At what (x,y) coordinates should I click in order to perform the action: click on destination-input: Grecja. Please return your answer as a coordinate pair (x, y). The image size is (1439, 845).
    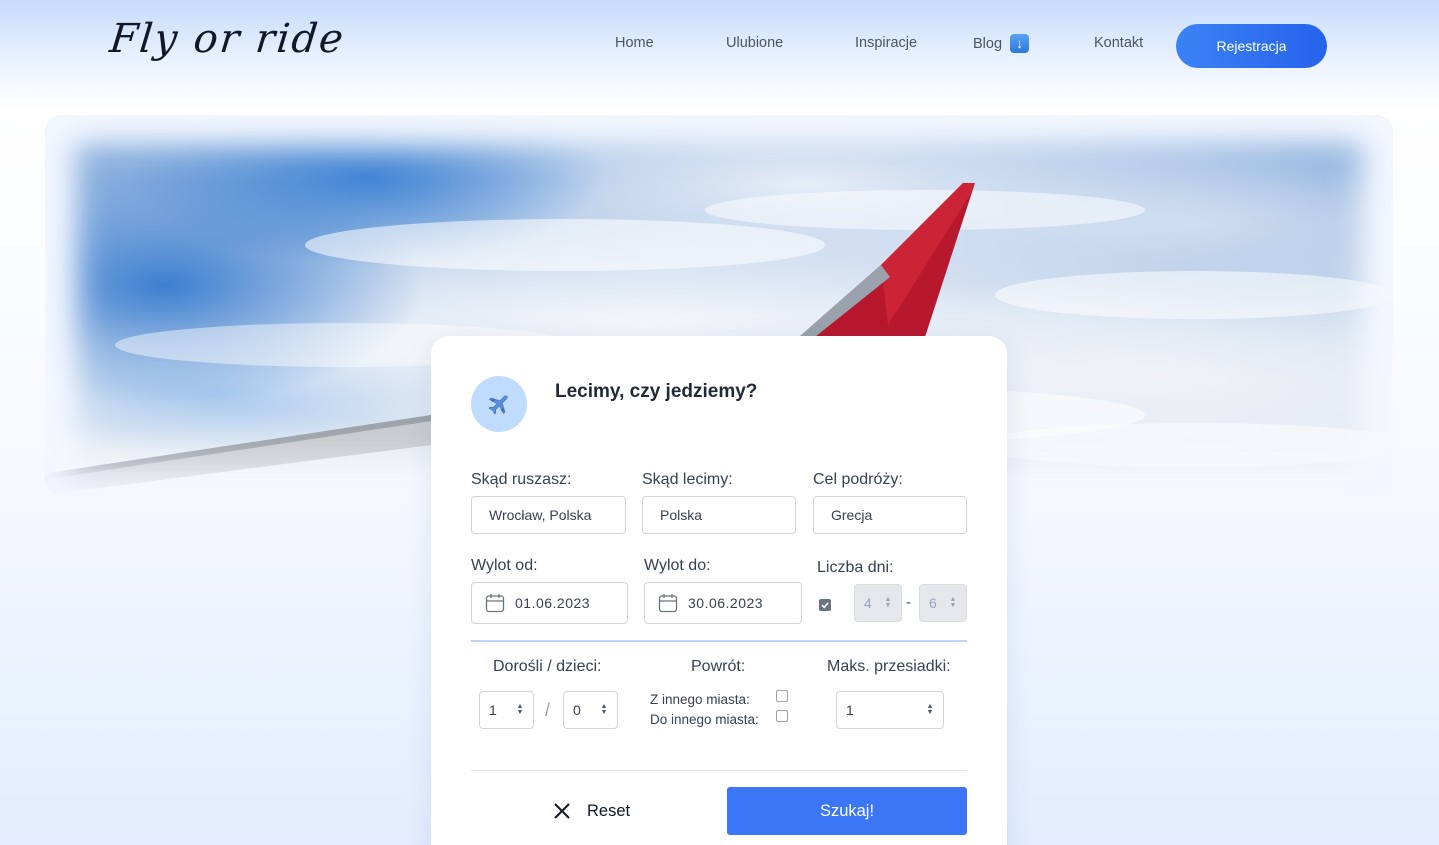
    Looking at the image, I should click on (890, 515).